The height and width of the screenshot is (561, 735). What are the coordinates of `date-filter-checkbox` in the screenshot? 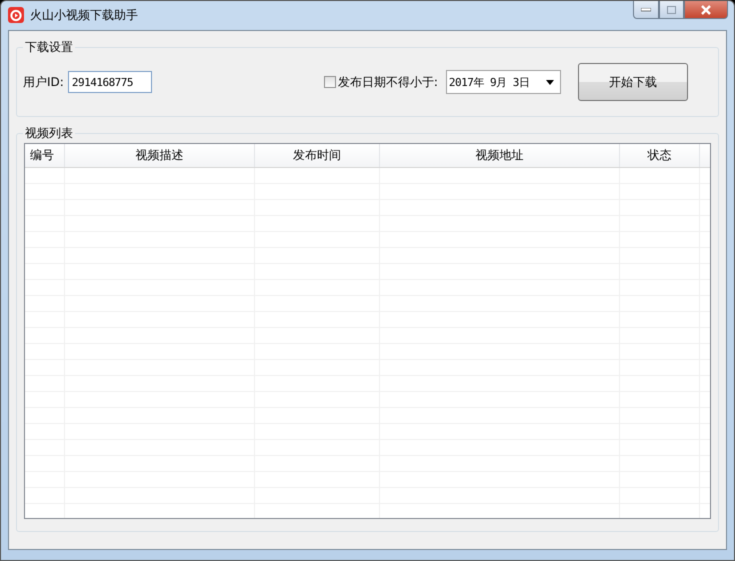 It's located at (330, 82).